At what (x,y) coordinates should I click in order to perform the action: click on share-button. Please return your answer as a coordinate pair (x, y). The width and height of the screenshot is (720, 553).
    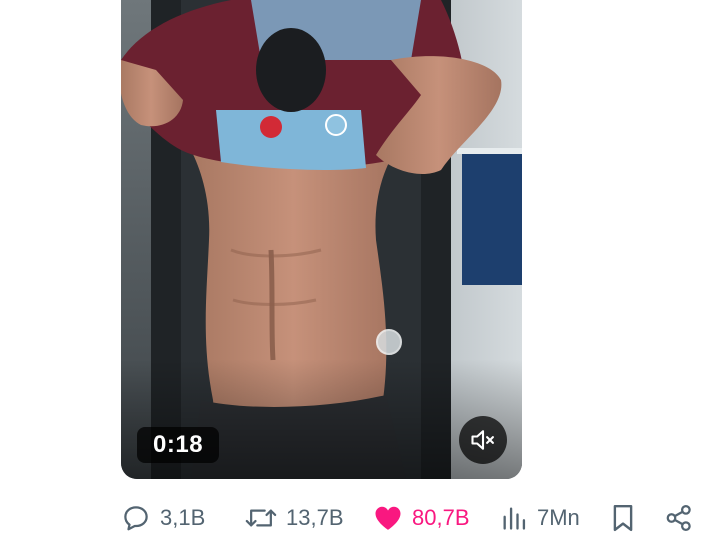
    Looking at the image, I should click on (679, 518).